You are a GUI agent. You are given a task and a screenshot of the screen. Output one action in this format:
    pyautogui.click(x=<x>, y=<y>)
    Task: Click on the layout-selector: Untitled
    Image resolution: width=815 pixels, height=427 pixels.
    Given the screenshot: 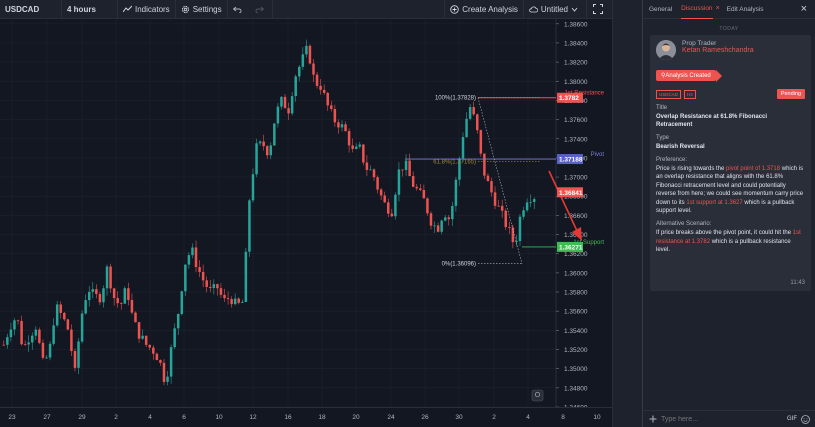 What is the action you would take?
    pyautogui.click(x=555, y=9)
    